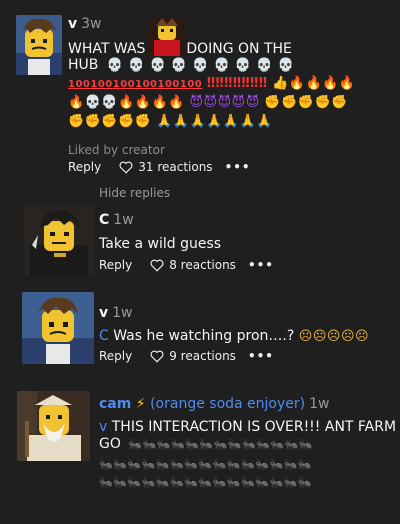 This screenshot has height=524, width=400. I want to click on comment-text: Was he watching pron….?, so click(204, 336).